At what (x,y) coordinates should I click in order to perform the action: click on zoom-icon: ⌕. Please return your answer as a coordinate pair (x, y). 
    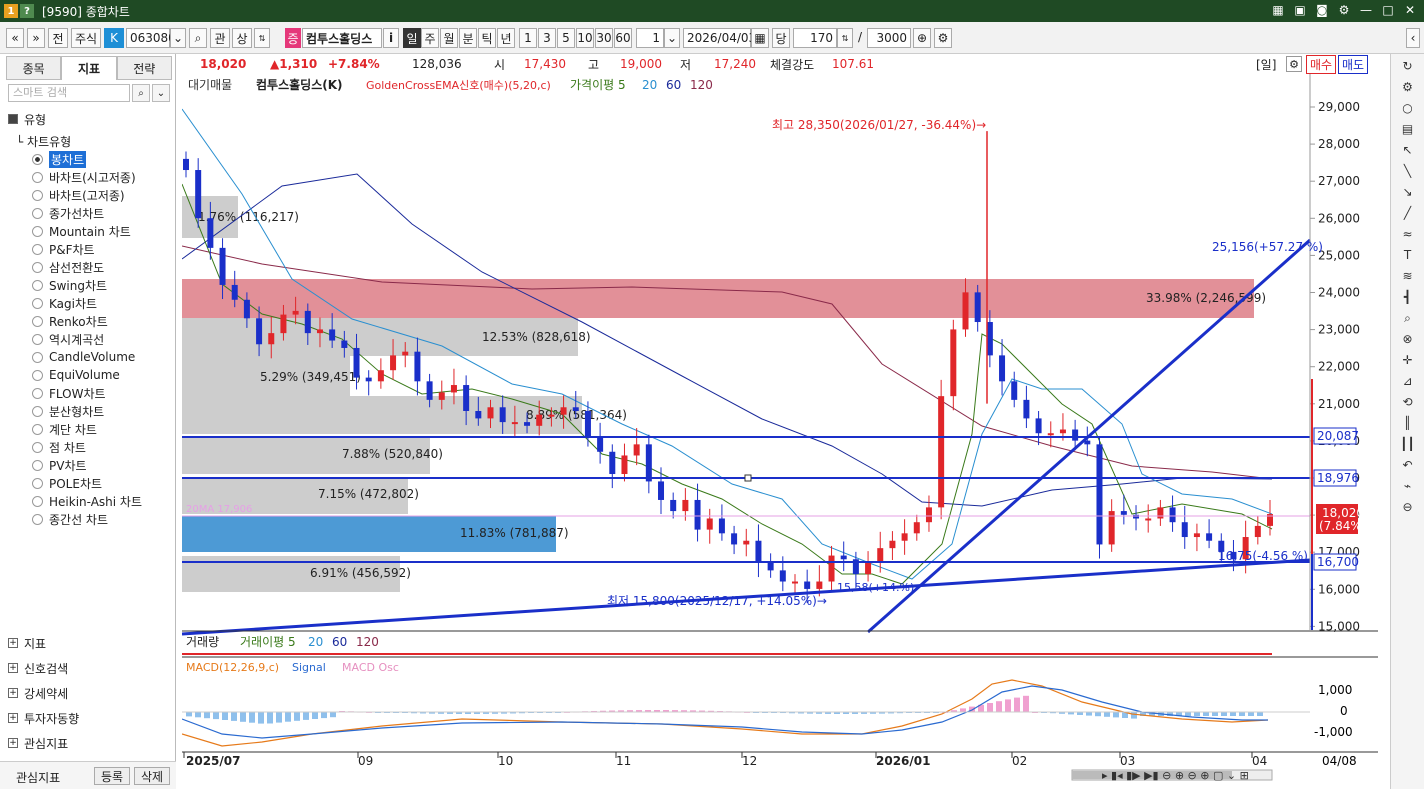
    Looking at the image, I should click on (1408, 318).